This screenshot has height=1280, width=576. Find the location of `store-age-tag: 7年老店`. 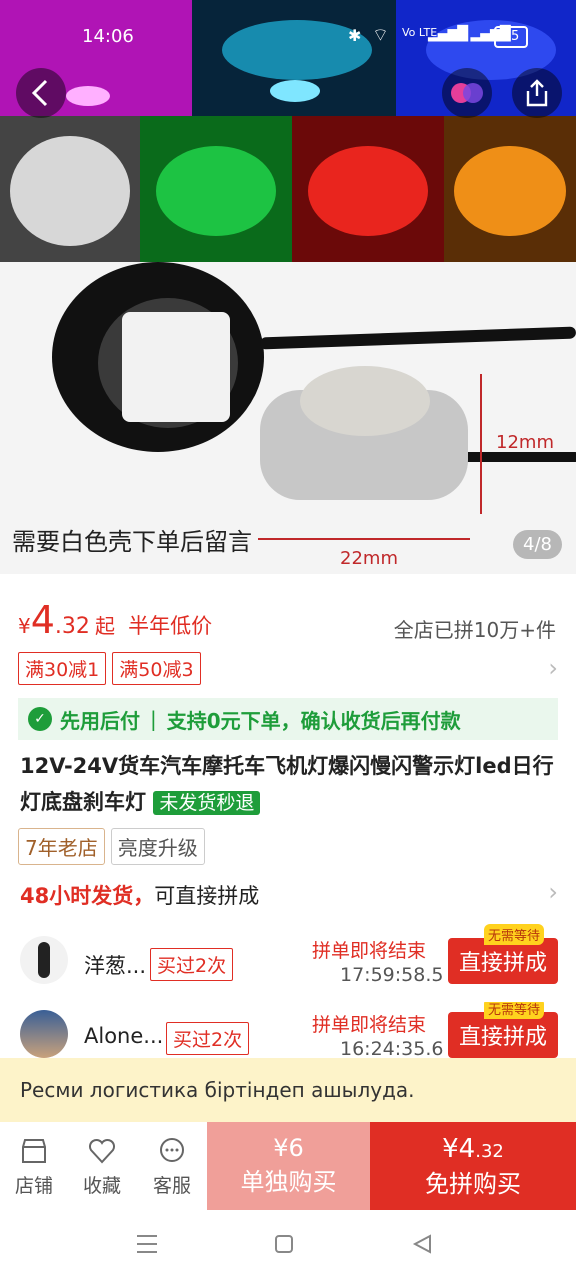

store-age-tag: 7年老店 is located at coordinates (61, 846).